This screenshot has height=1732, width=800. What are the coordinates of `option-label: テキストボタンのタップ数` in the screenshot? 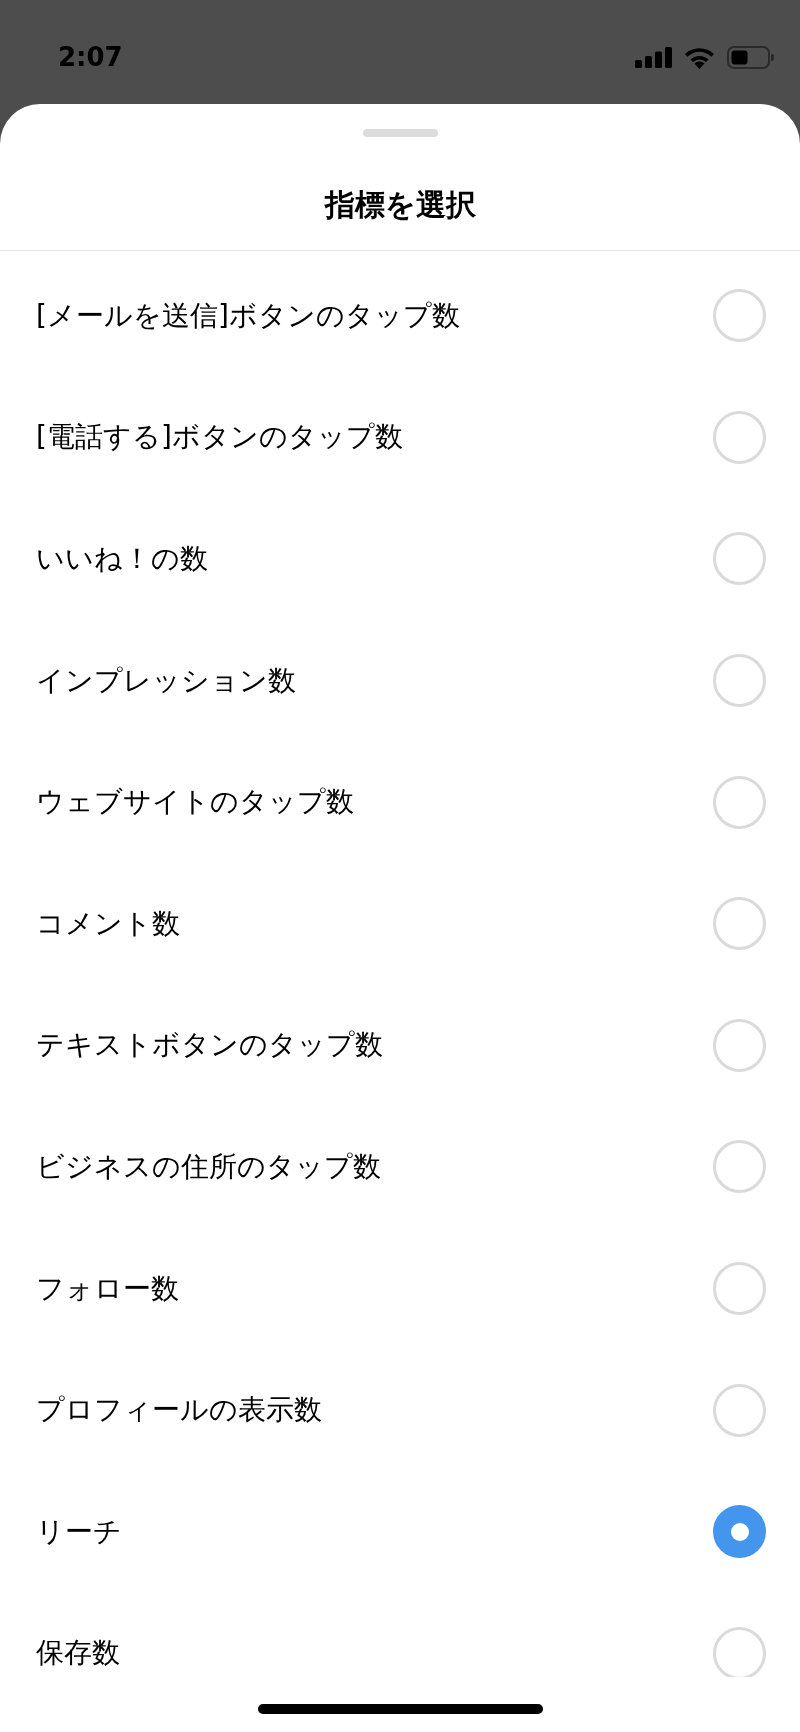 It's located at (209, 1045).